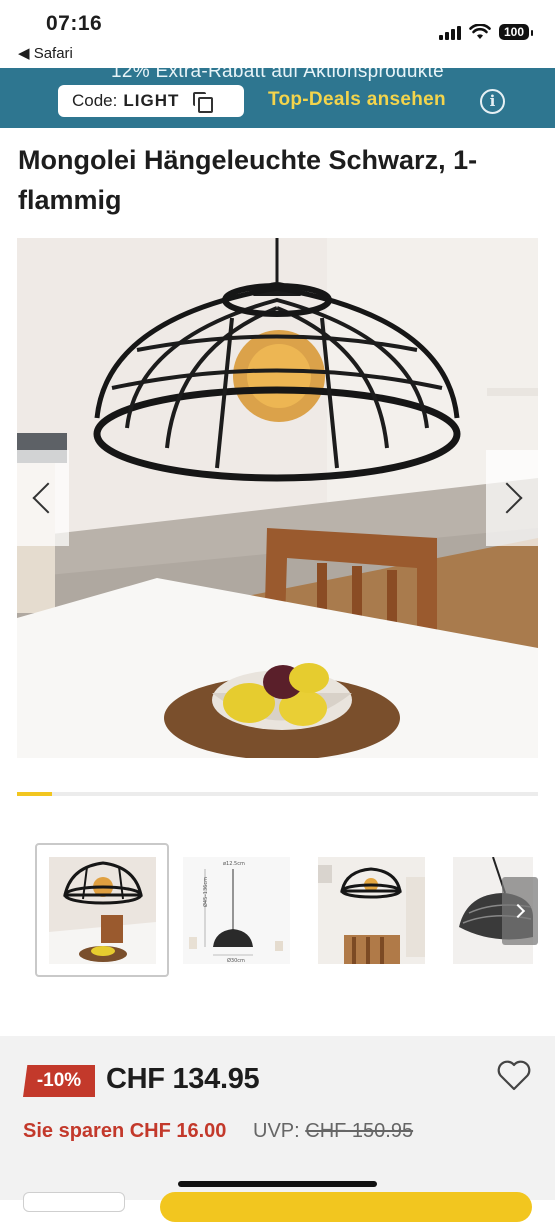  What do you see at coordinates (277, 1184) in the screenshot?
I see `home-indicator` at bounding box center [277, 1184].